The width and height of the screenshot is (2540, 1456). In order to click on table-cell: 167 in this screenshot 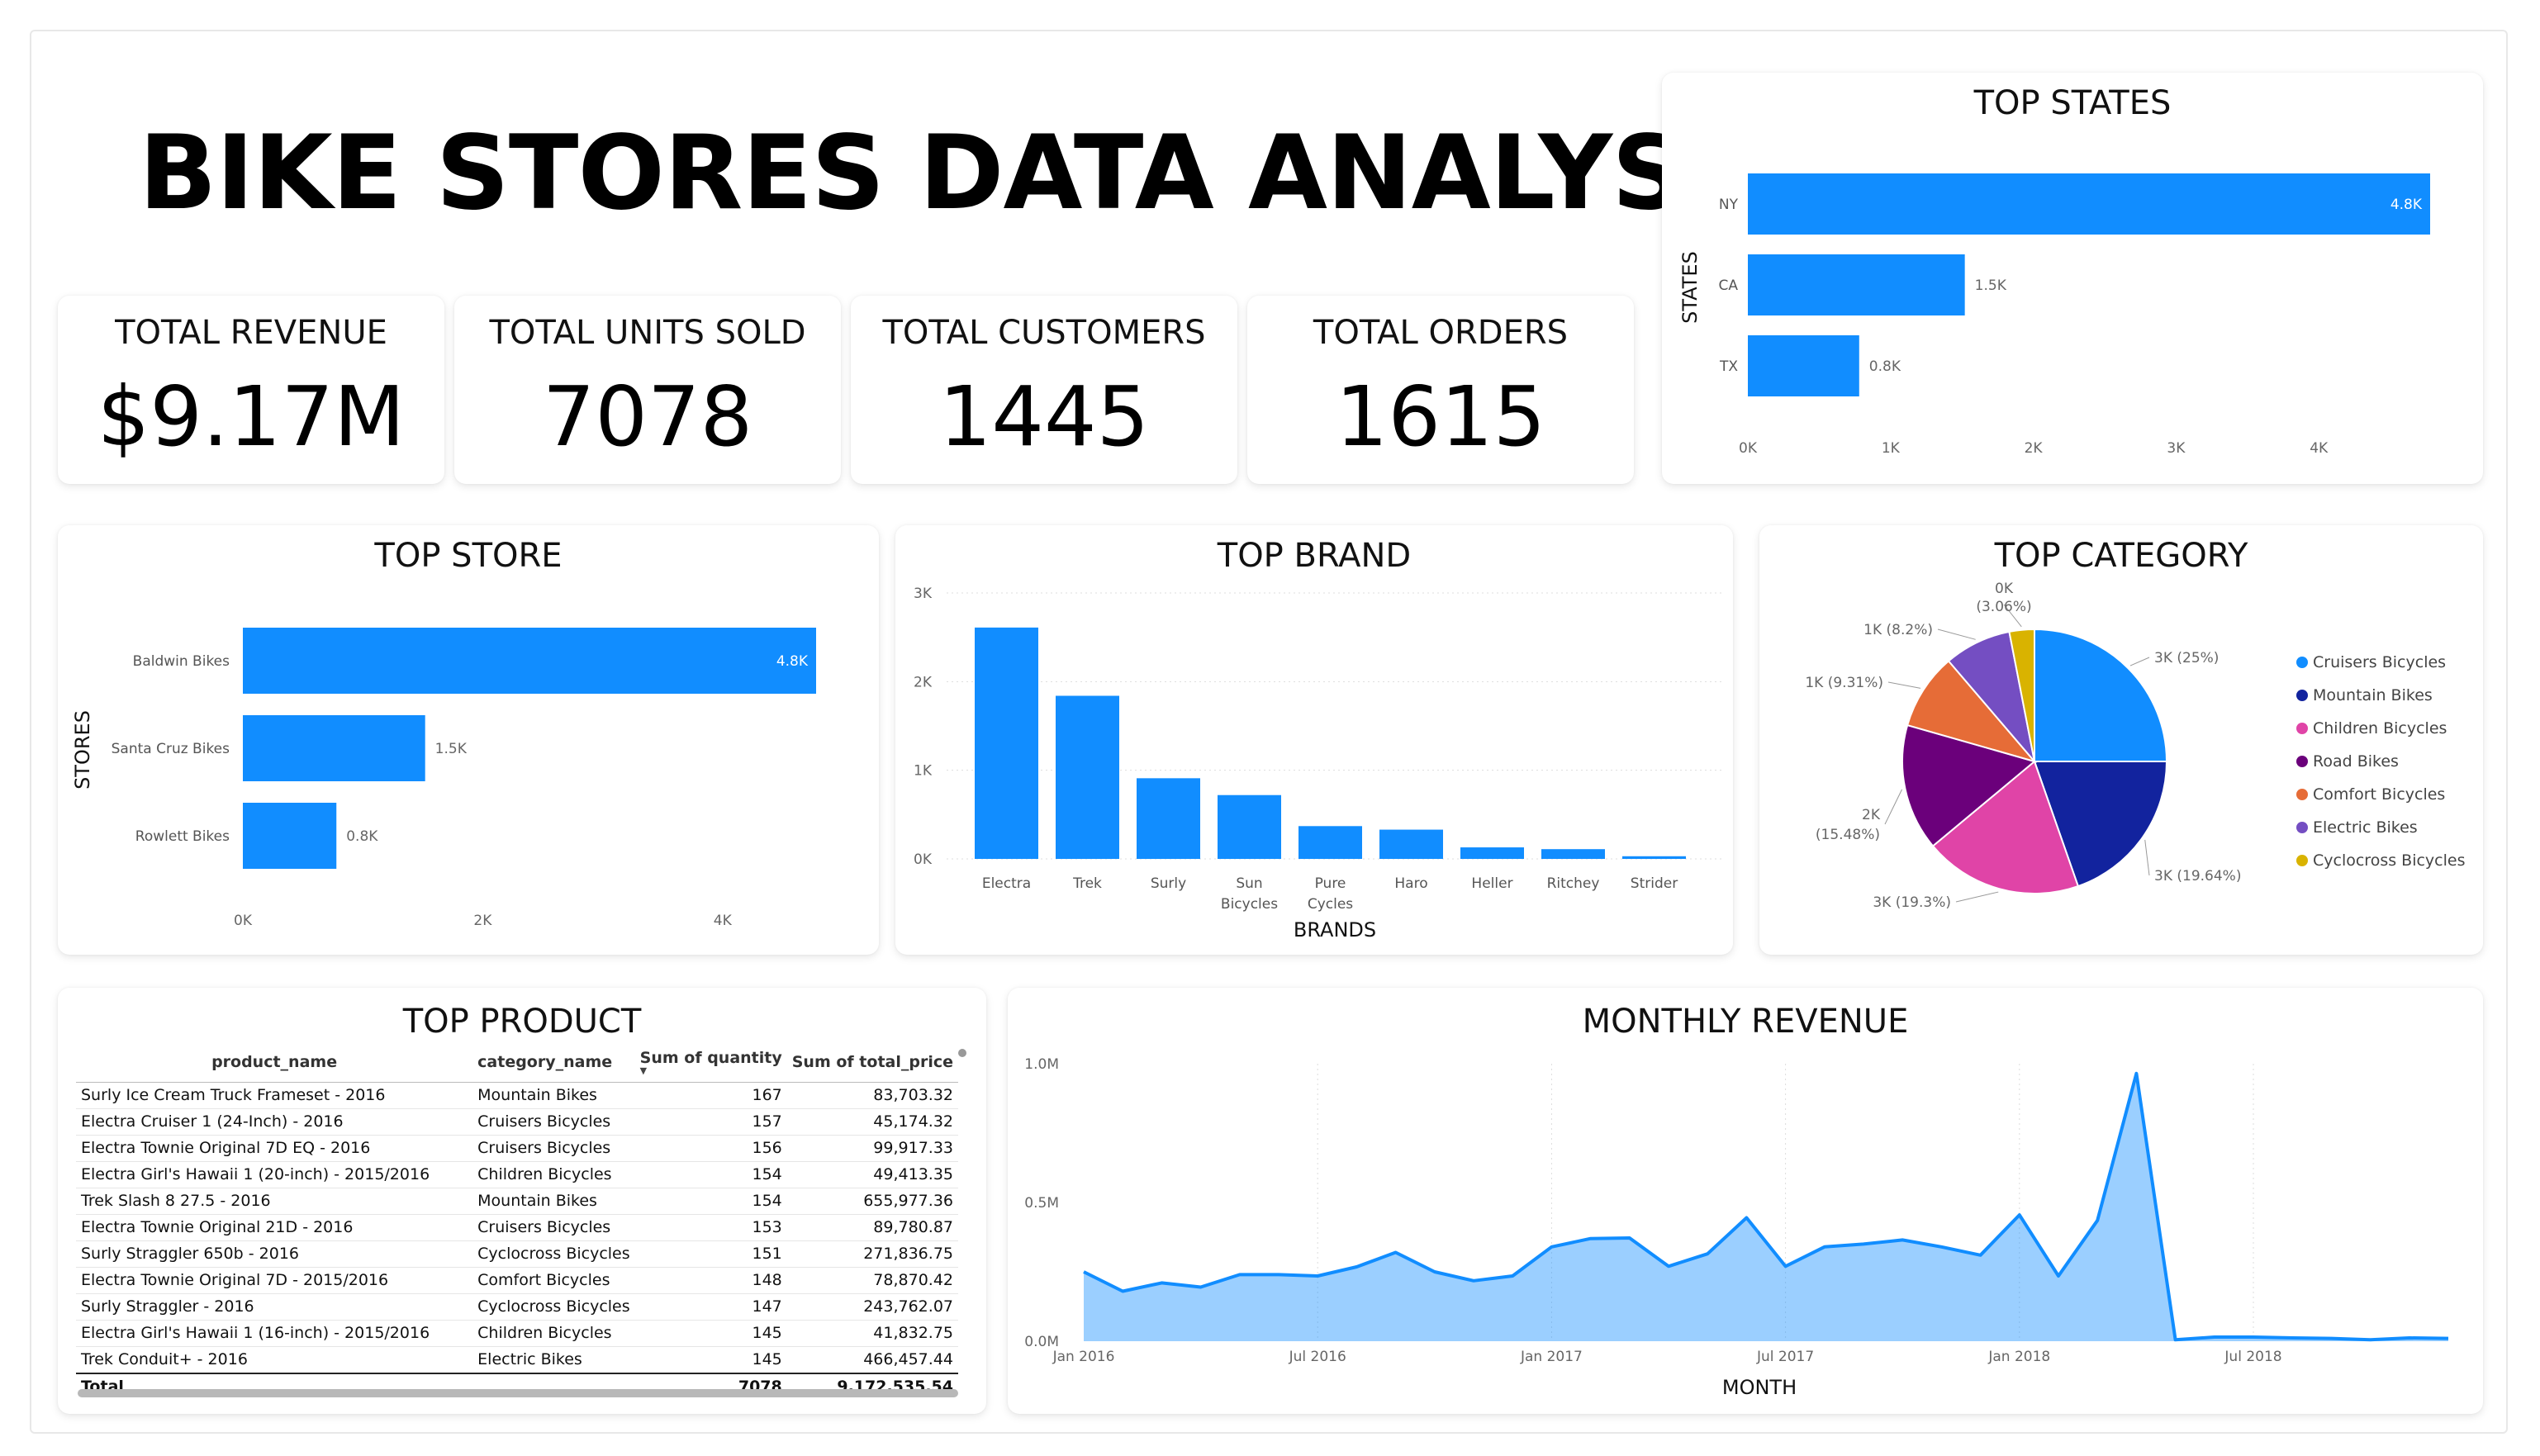, I will do `click(710, 1095)`.